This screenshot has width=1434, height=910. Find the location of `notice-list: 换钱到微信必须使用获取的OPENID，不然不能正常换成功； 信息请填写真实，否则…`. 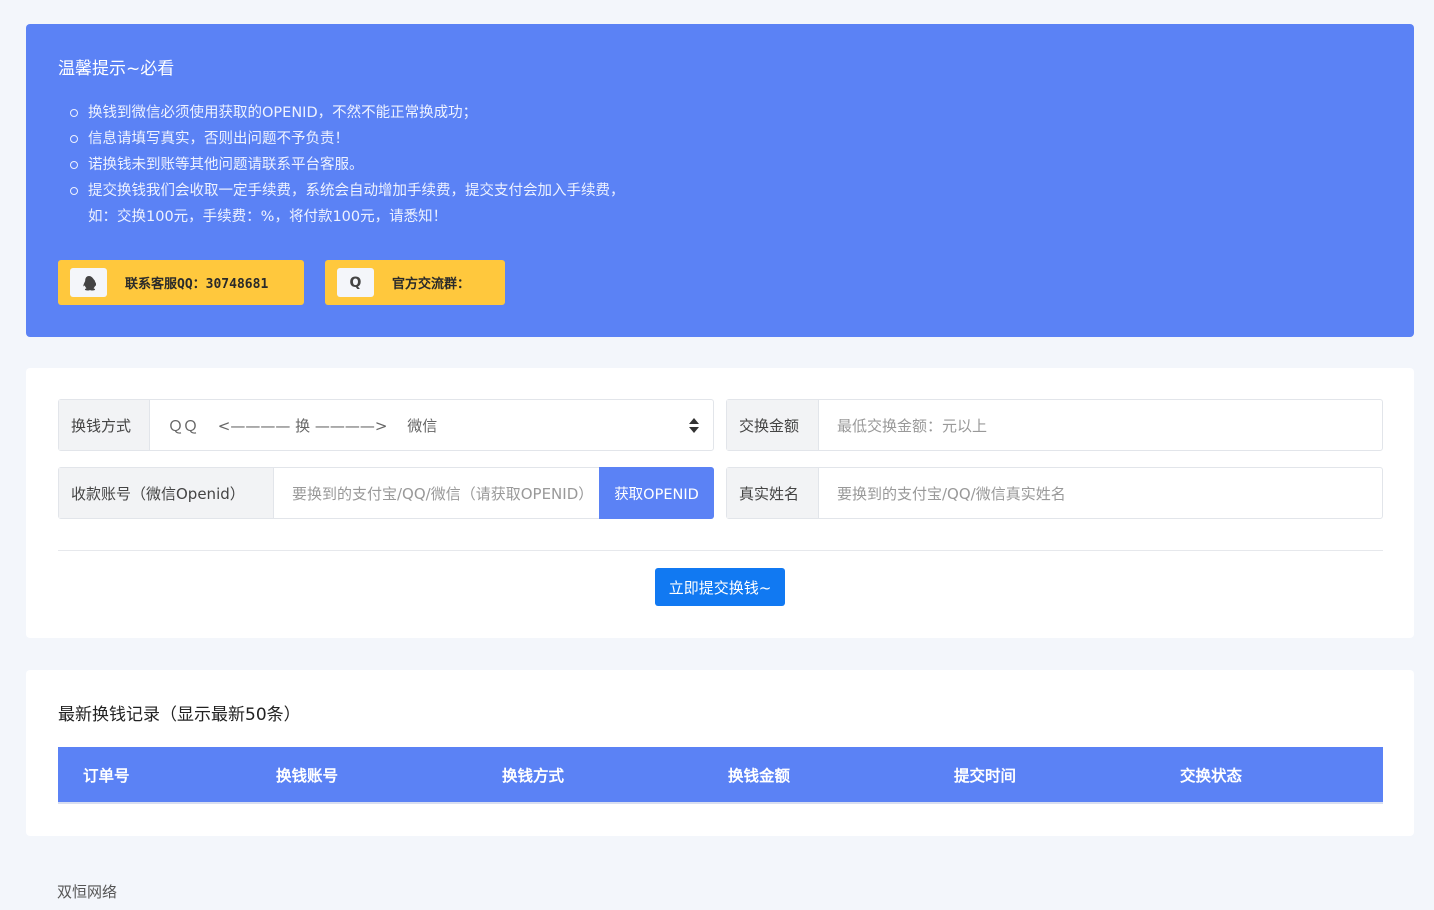

notice-list: 换钱到微信必须使用获取的OPENID，不然不能正常换成功； 信息请填写真实，否则… is located at coordinates (439, 165).